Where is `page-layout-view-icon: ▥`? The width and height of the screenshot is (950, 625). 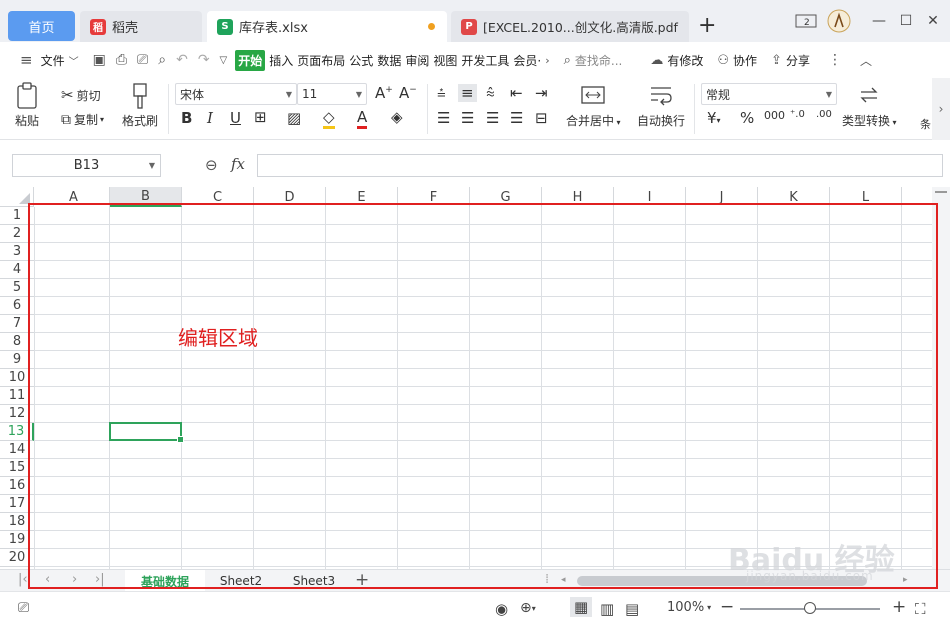
page-layout-view-icon: ▥ is located at coordinates (607, 609).